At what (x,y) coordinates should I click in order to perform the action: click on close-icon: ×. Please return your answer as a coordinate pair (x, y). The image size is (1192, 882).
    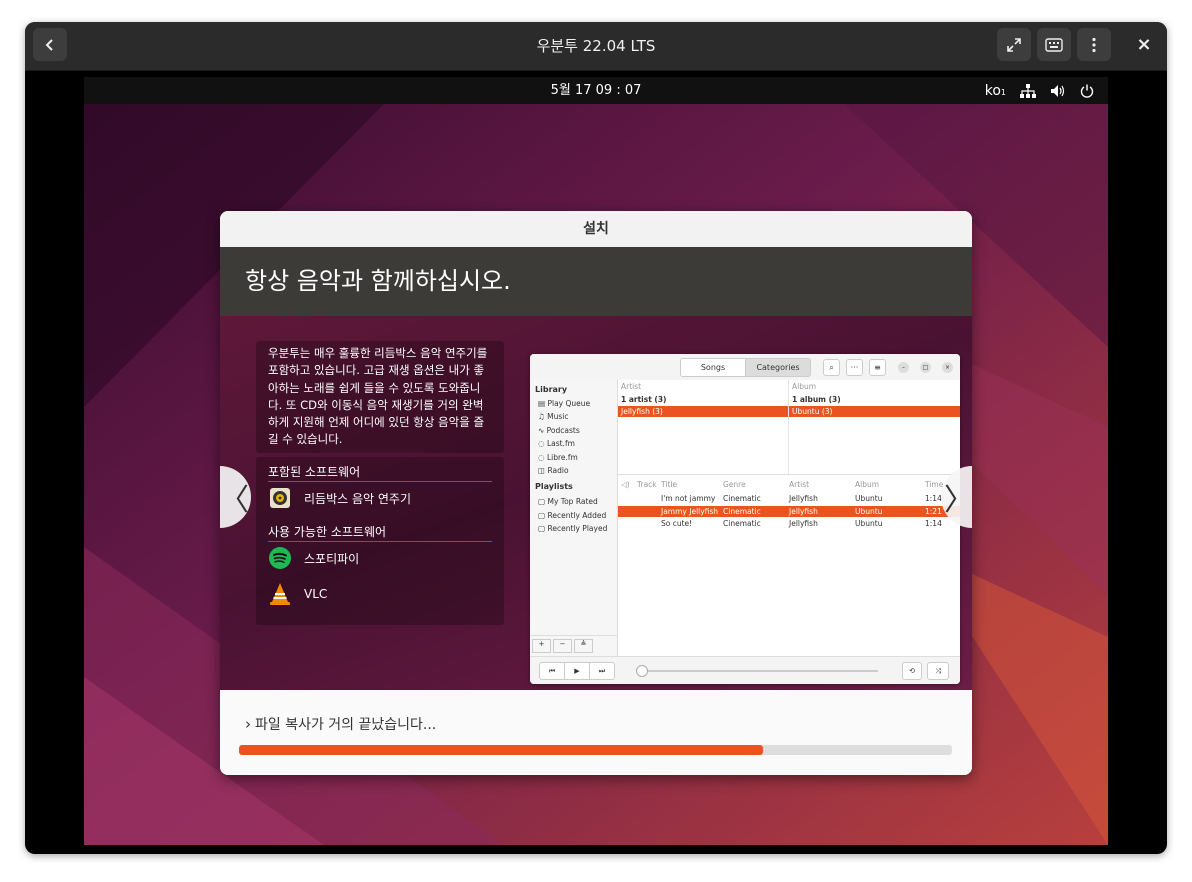
    Looking at the image, I should click on (1144, 44).